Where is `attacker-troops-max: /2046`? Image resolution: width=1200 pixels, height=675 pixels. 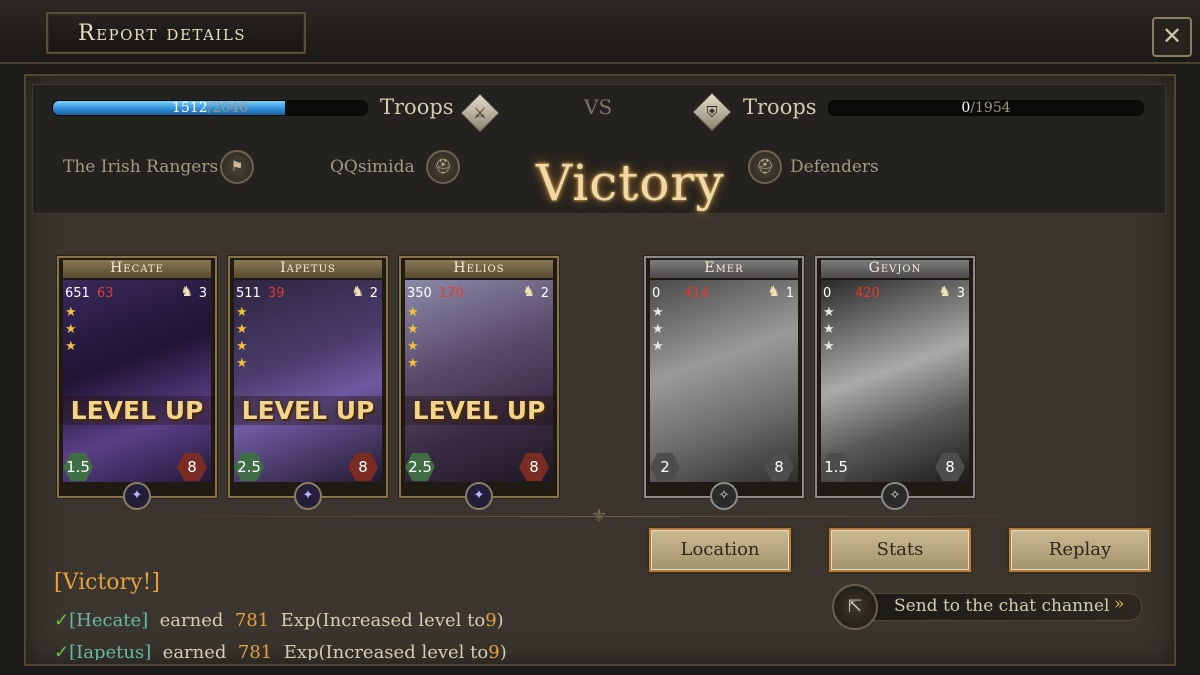 attacker-troops-max: /2046 is located at coordinates (227, 108).